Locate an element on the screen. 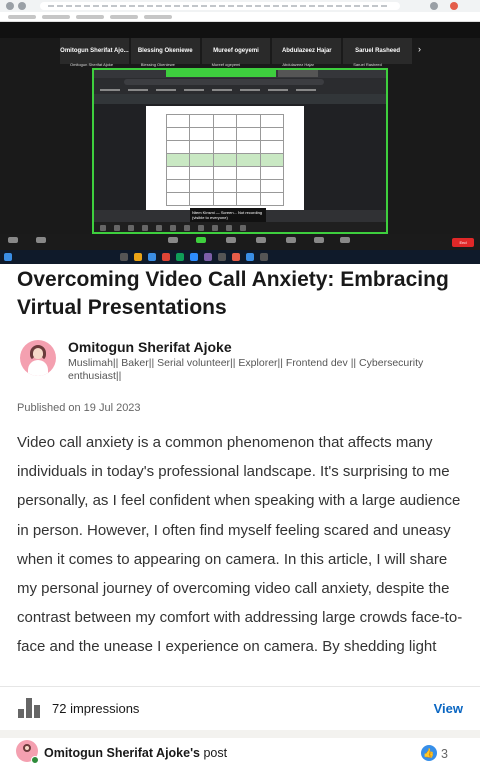  like-icon: 👍 is located at coordinates (429, 753).